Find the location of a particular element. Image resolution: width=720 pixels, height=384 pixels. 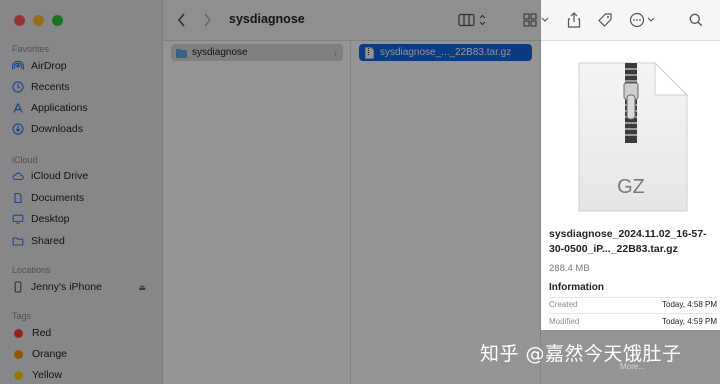

sidebar-item-label: Orange is located at coordinates (50, 354).